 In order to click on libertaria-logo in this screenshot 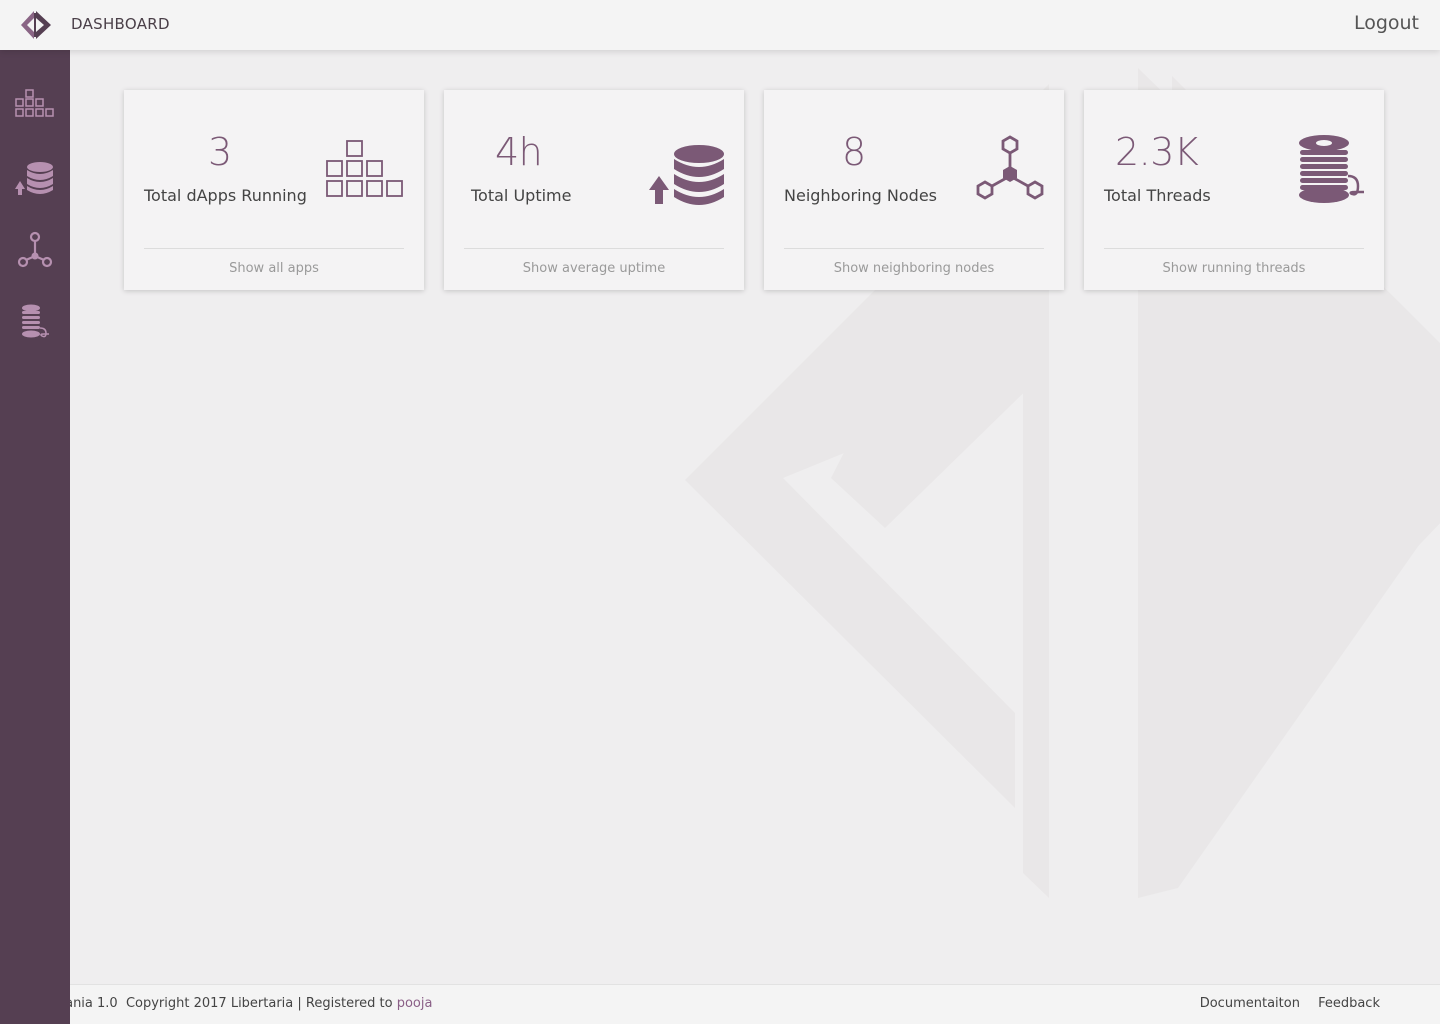, I will do `click(36, 25)`.